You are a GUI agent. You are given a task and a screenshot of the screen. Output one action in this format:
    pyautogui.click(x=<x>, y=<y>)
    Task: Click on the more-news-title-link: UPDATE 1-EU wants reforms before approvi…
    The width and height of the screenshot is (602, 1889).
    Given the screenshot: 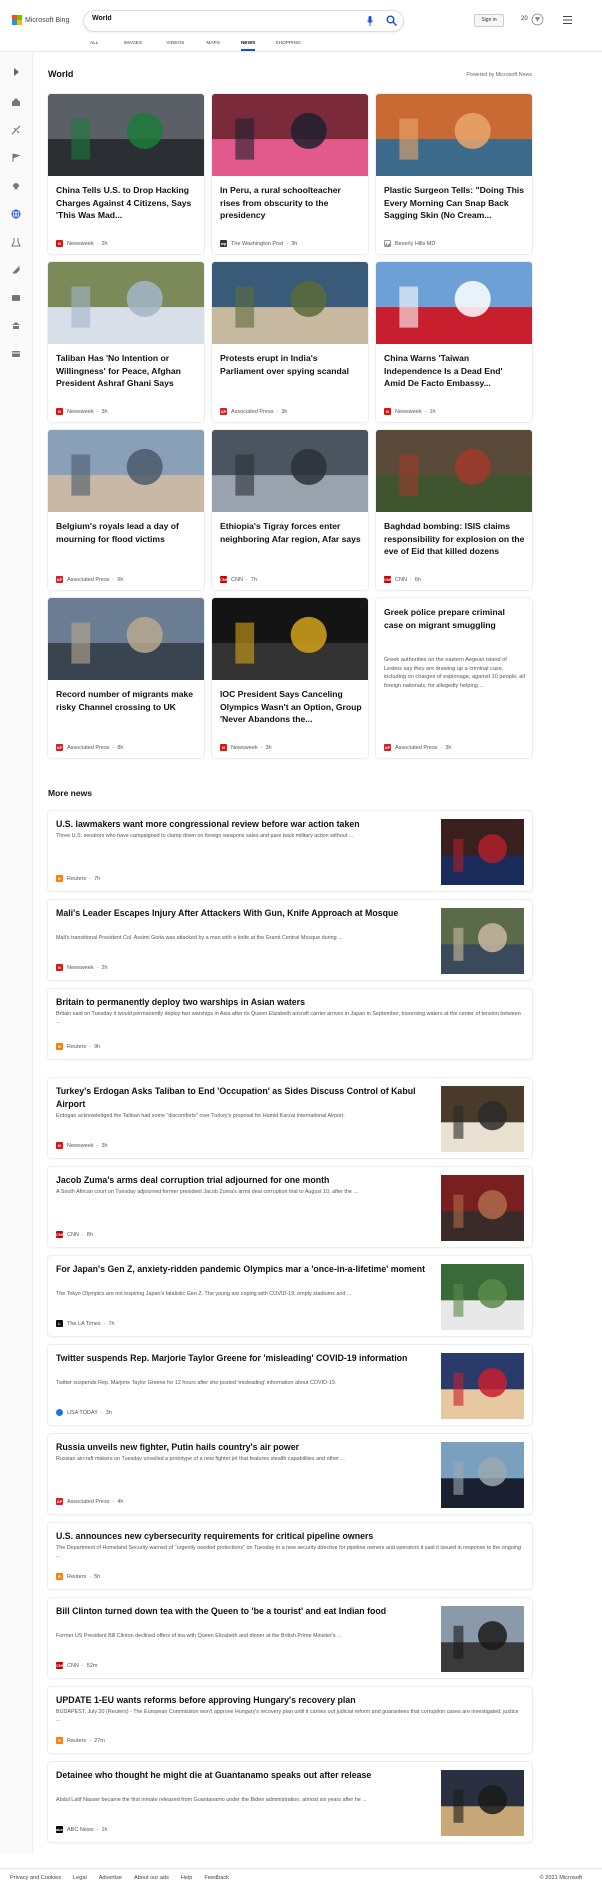 What is the action you would take?
    pyautogui.click(x=290, y=1700)
    